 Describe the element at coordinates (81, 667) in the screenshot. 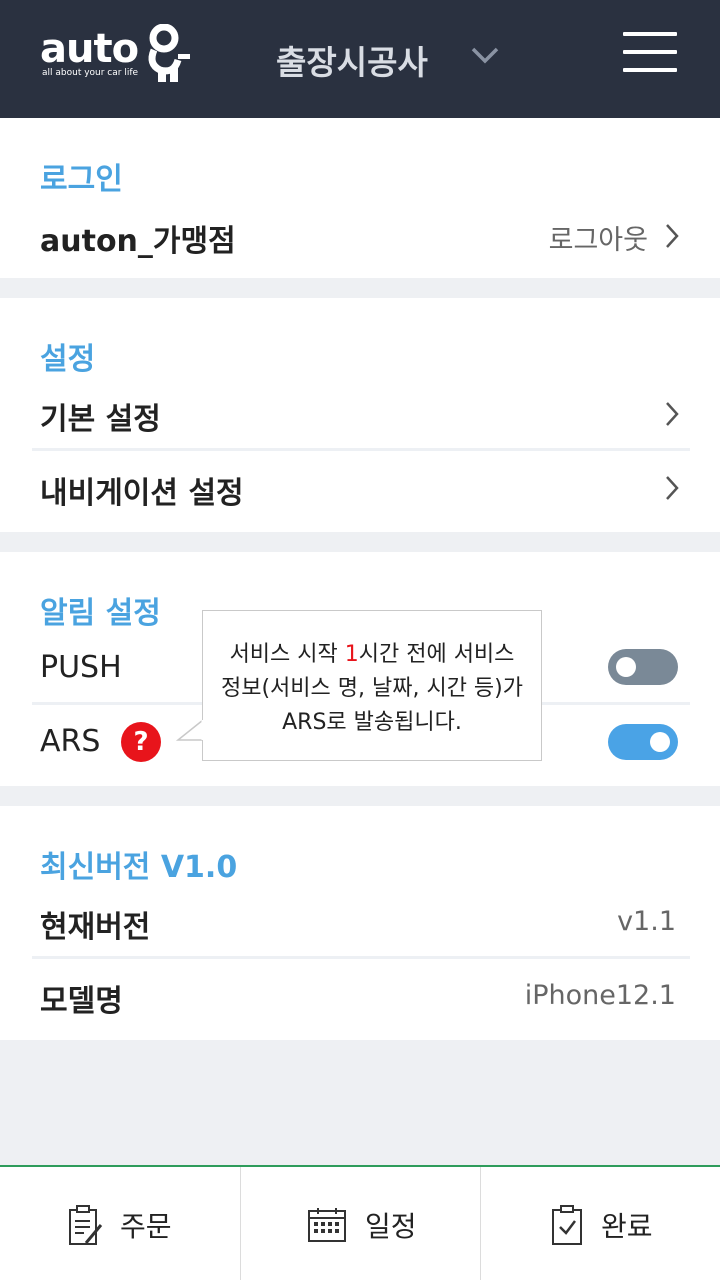

I see `push-label: PUSH` at that location.